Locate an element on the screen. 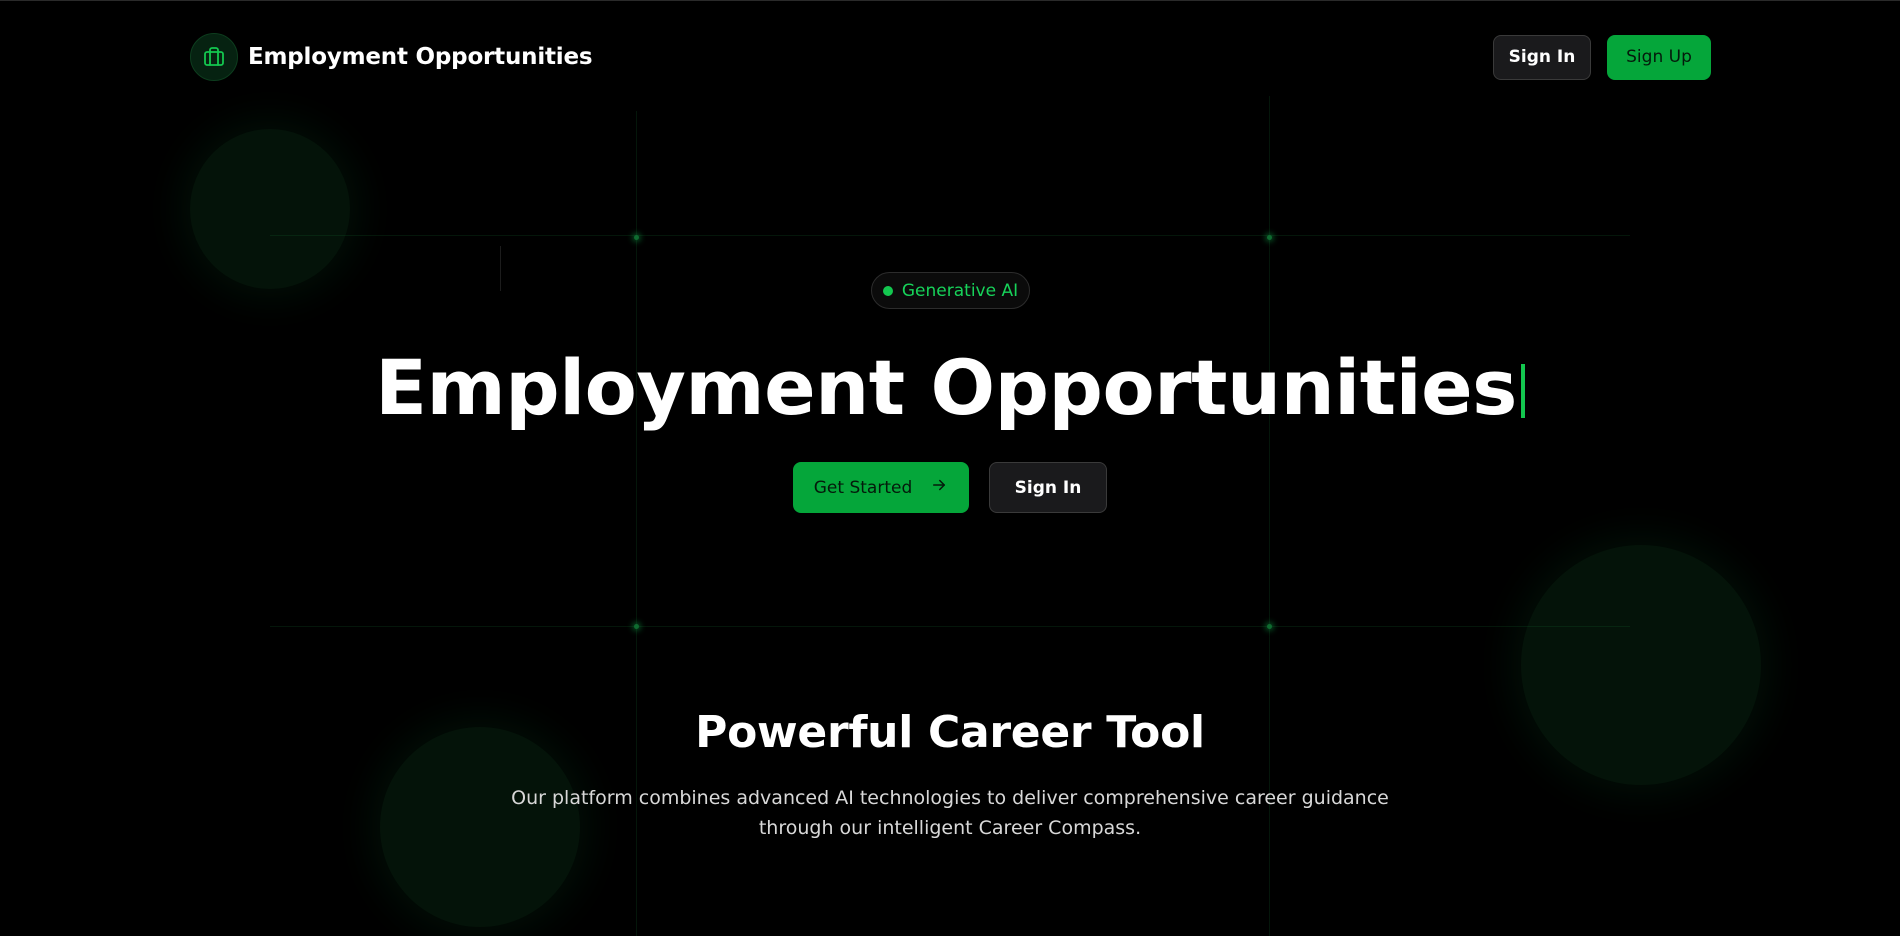 The height and width of the screenshot is (936, 1900). hero-title: Employment Opportunities is located at coordinates (950, 388).